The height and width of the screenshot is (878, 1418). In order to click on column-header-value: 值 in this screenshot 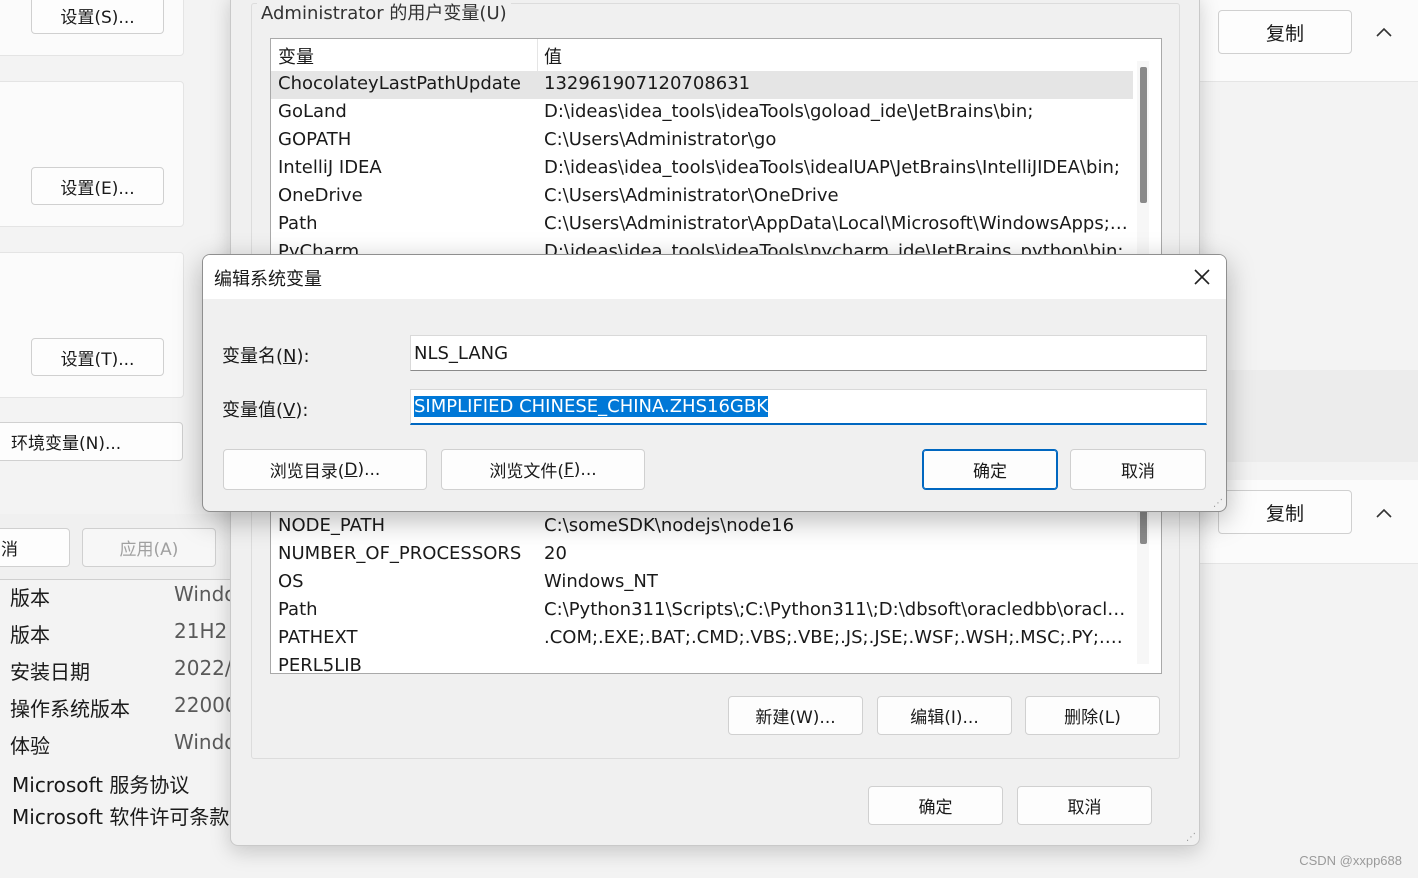, I will do `click(553, 56)`.